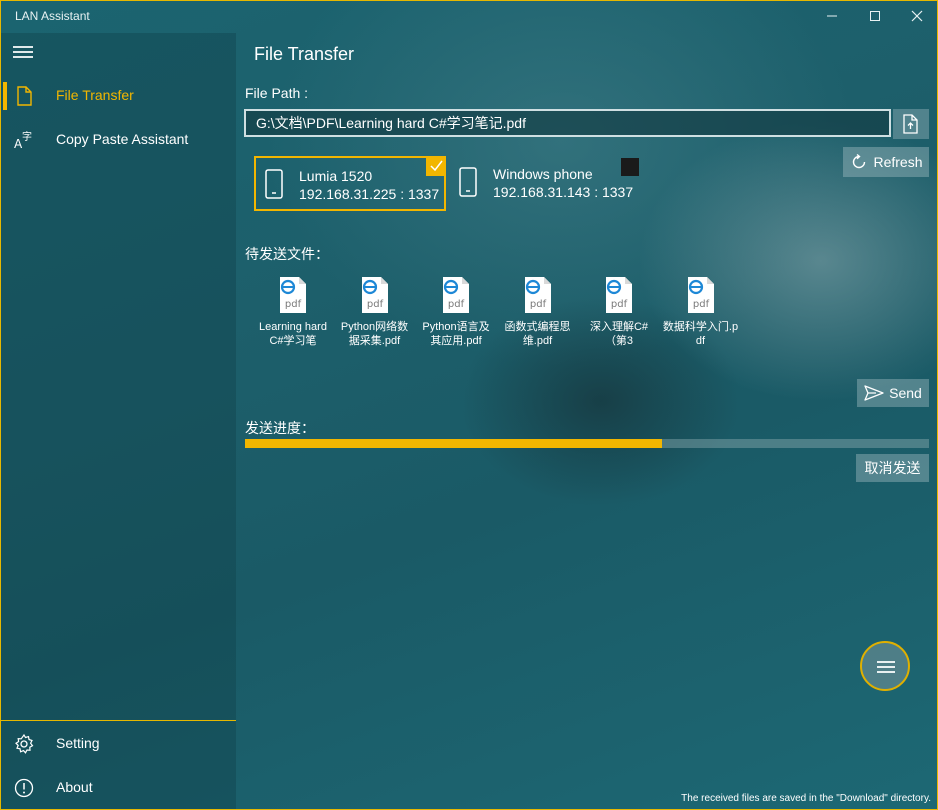 The image size is (938, 810). What do you see at coordinates (543, 174) in the screenshot?
I see `device-name: Windows phone` at bounding box center [543, 174].